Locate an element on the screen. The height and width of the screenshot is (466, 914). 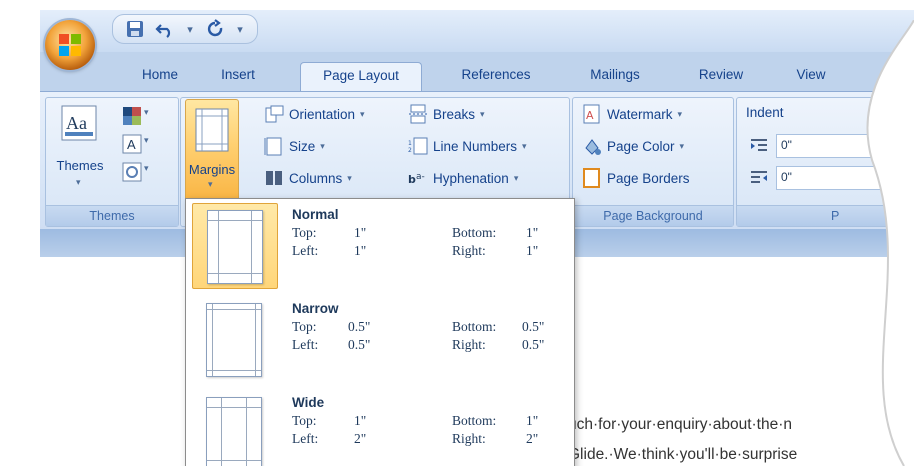
indent-right-icon is located at coordinates (759, 177).